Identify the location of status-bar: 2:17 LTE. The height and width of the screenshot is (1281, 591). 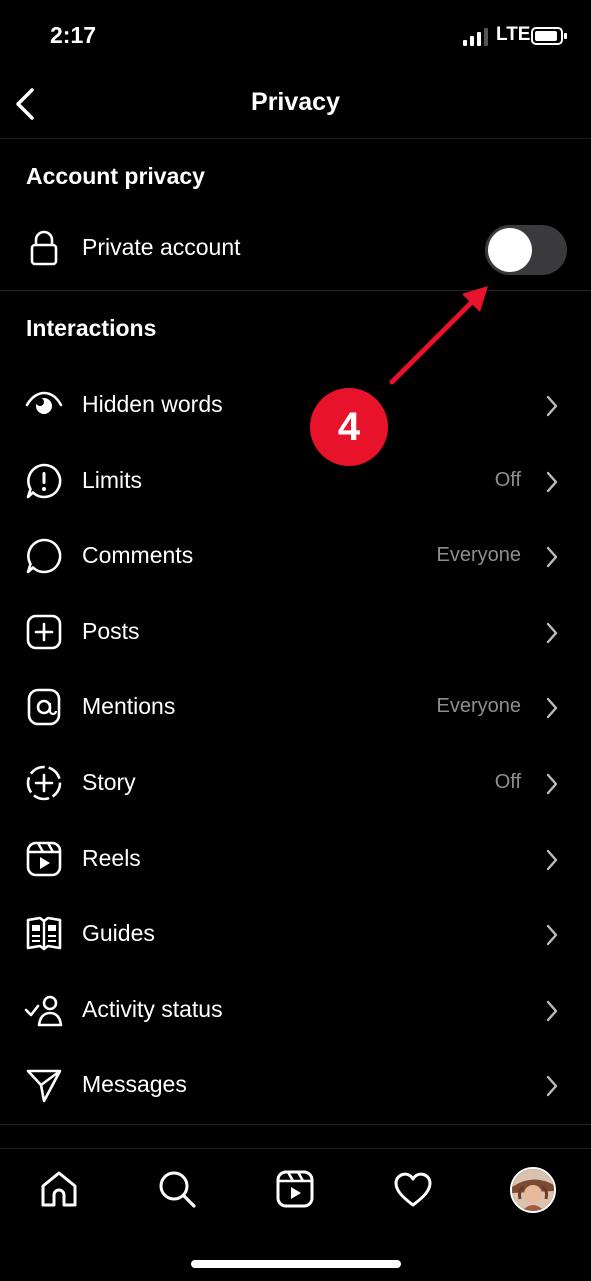
(295, 35).